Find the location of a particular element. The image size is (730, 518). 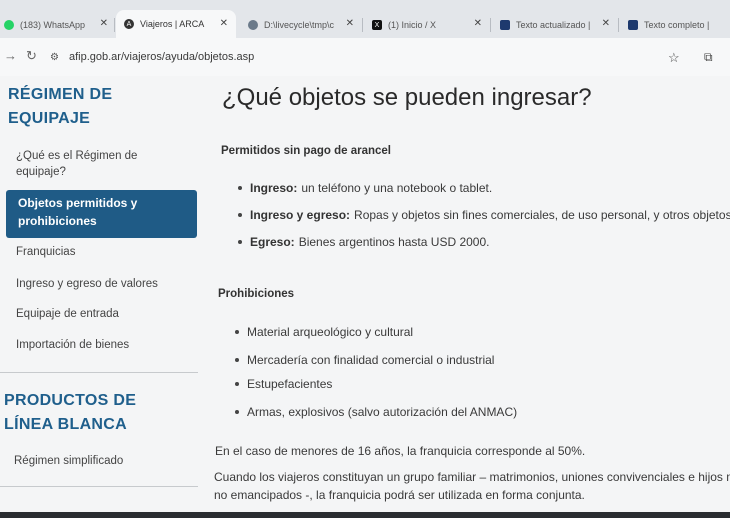

reload-icon: ↻ is located at coordinates (31, 56).